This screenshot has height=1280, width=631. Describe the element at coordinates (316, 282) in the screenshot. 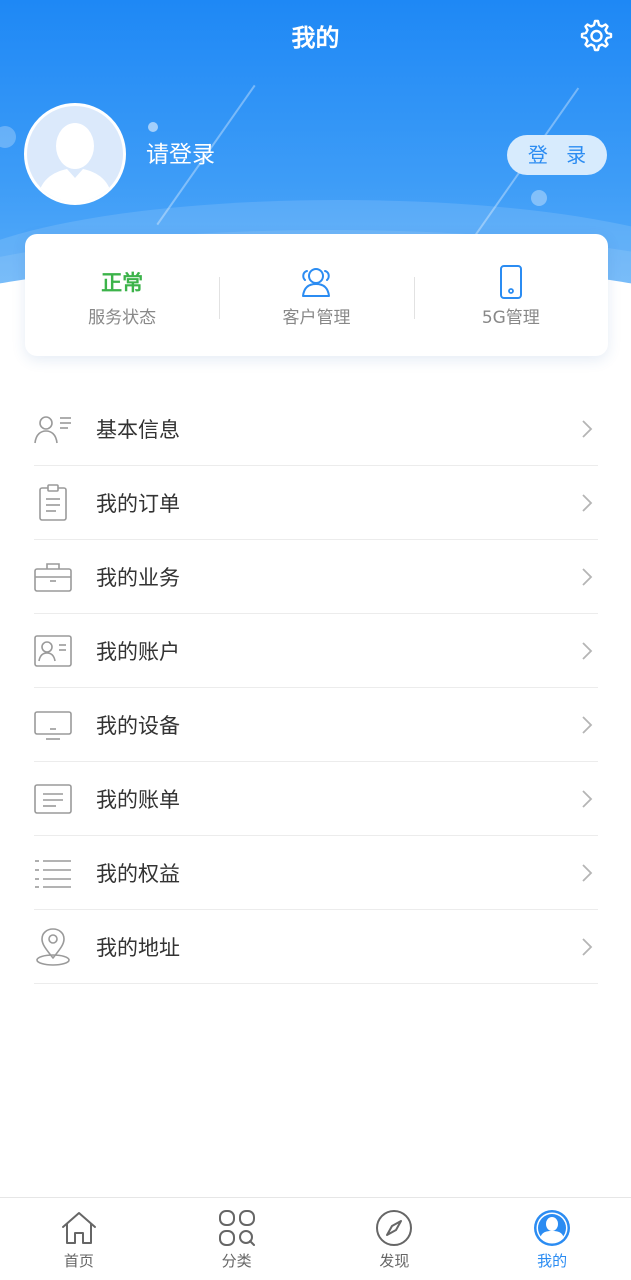

I see `people-icon` at that location.